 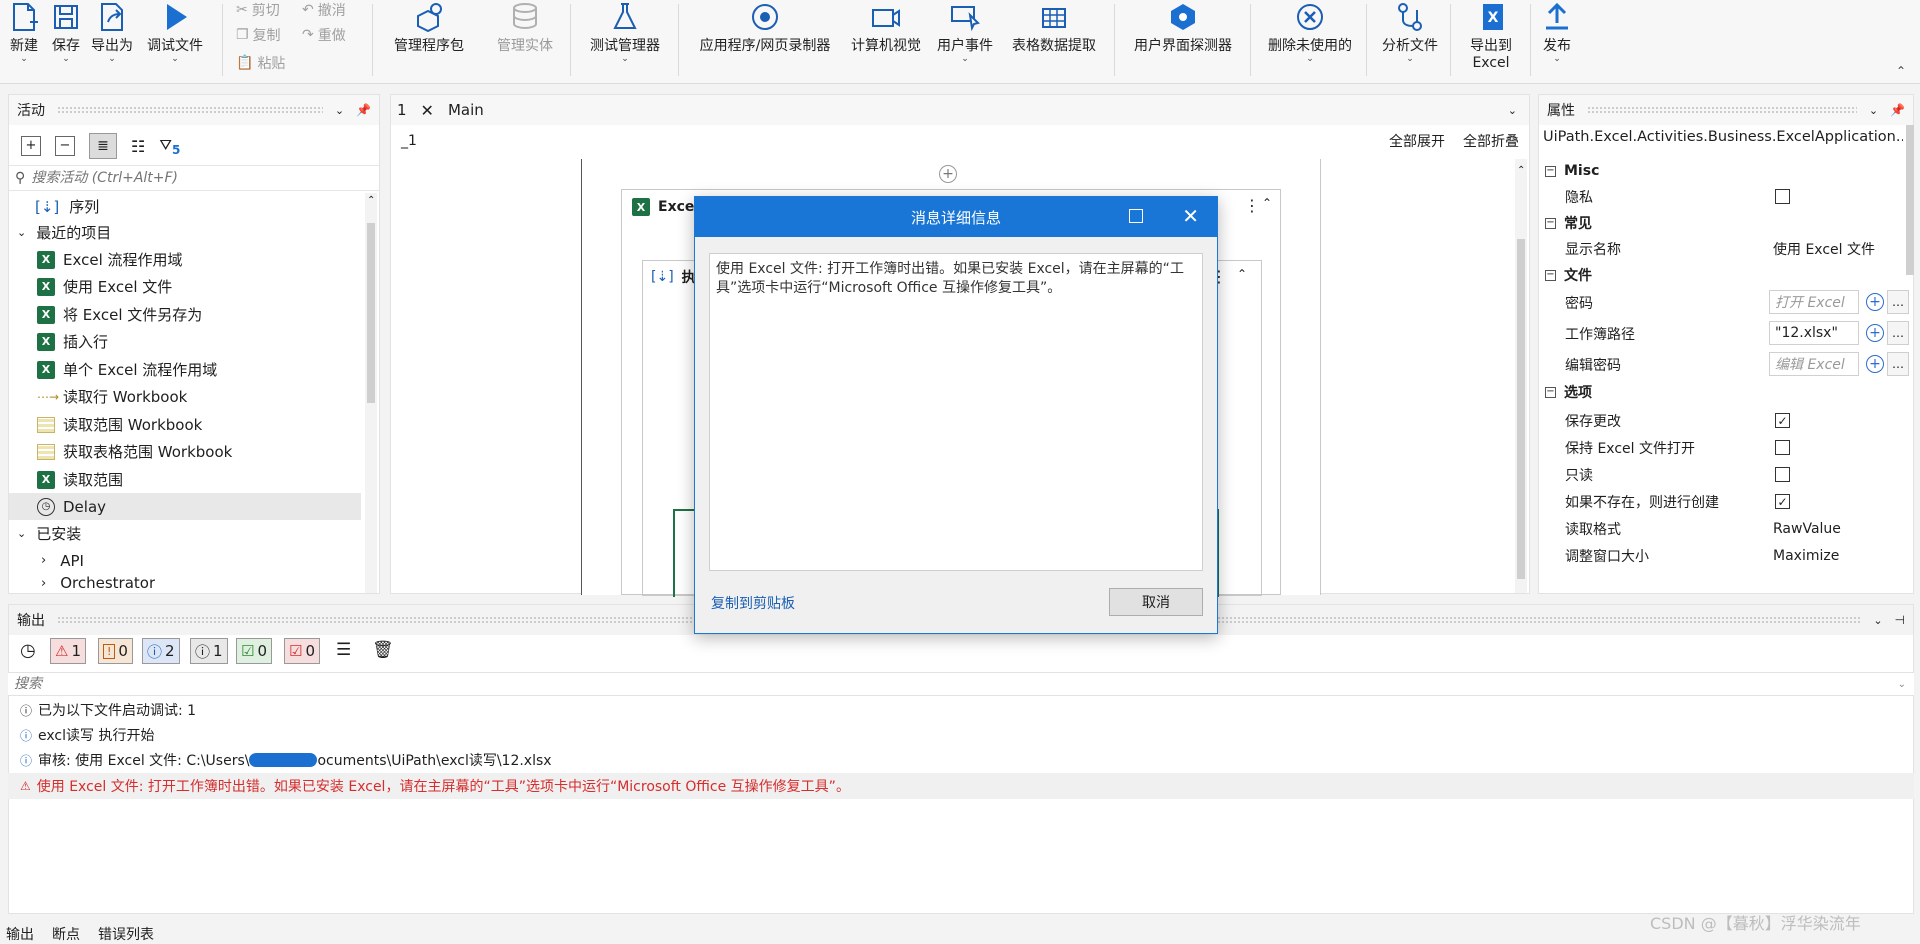 I want to click on activities-search-input, so click(x=191, y=178).